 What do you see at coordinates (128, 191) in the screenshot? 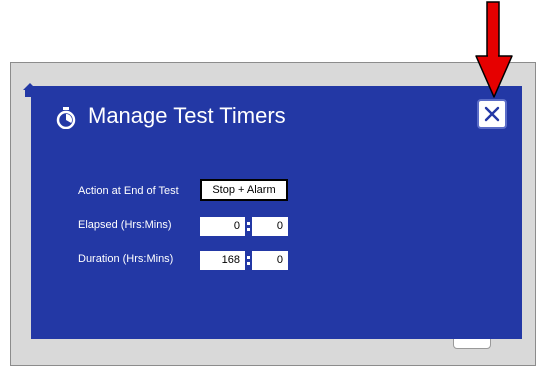
I see `action-at-end-label: Action at End of Test` at bounding box center [128, 191].